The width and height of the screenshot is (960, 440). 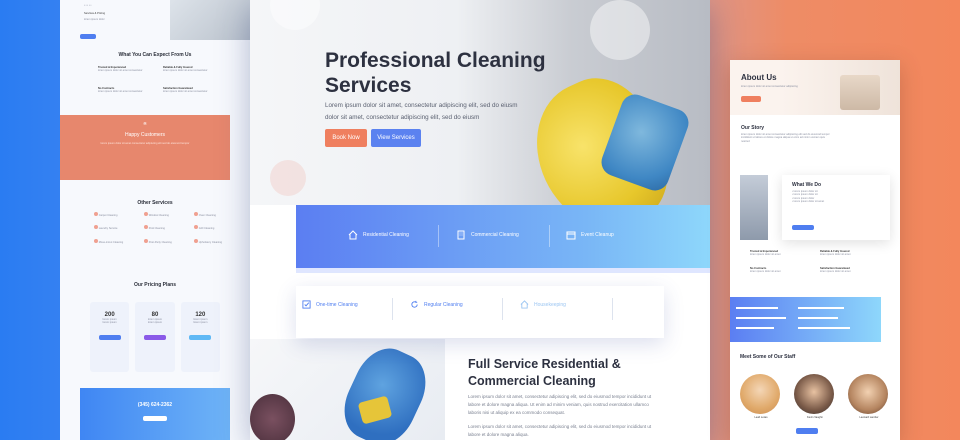 What do you see at coordinates (145, 126) in the screenshot?
I see `quote-icon: “` at bounding box center [145, 126].